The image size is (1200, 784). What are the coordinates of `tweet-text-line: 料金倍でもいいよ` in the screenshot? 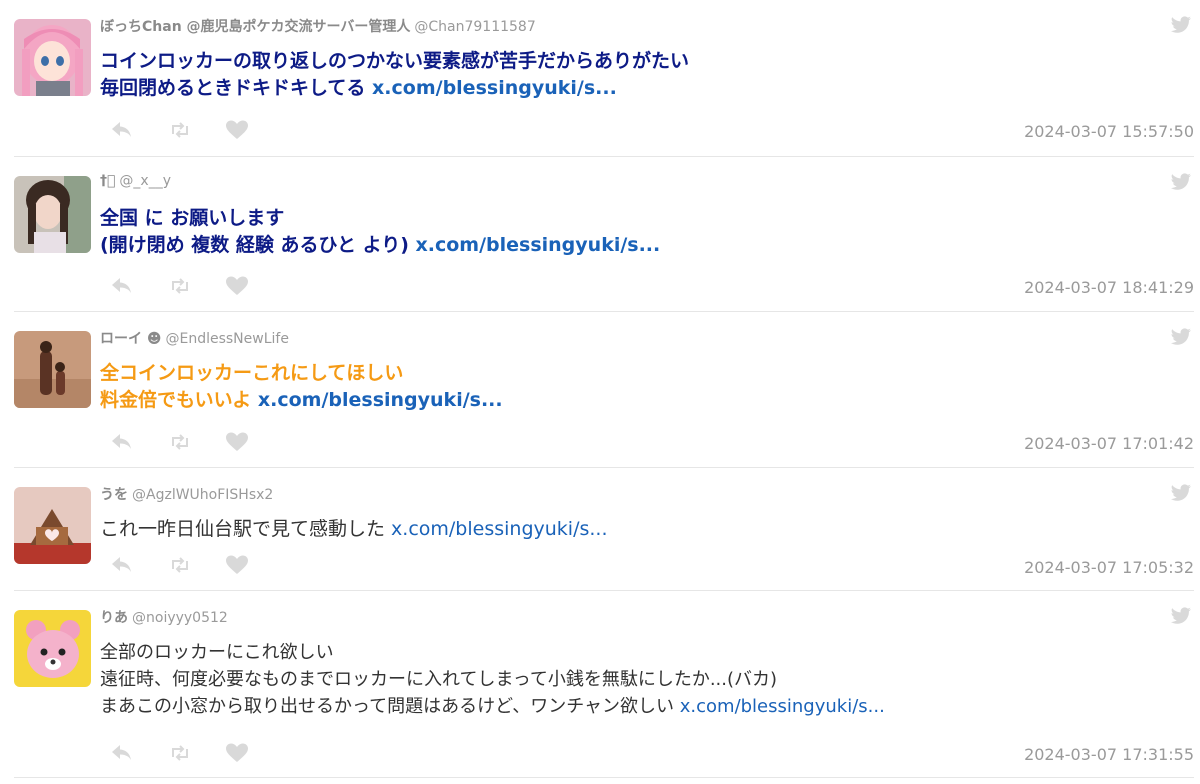 It's located at (179, 400).